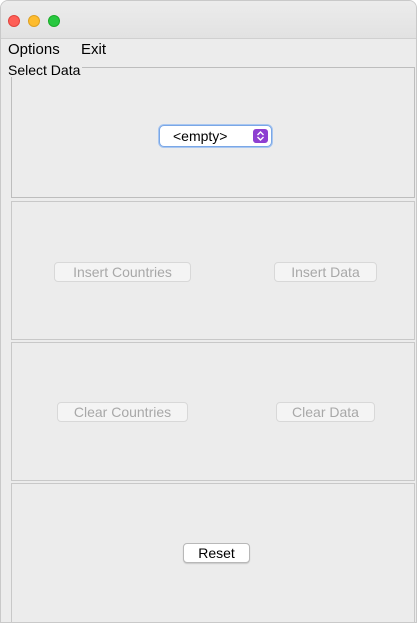 This screenshot has width=417, height=623. Describe the element at coordinates (93, 50) in the screenshot. I see `menu-exit: Exit` at that location.